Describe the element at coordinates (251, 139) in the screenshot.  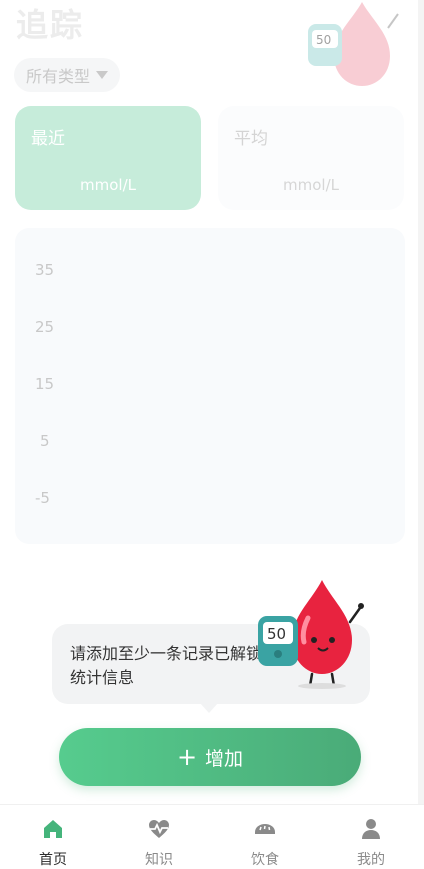
I see `average-label: 平均` at that location.